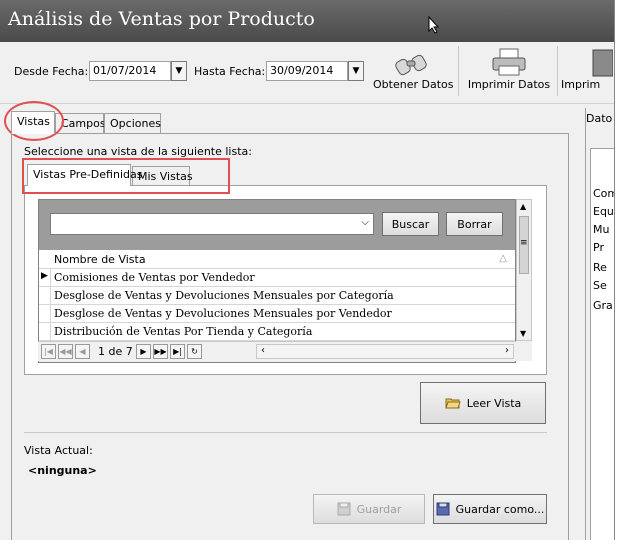 The image size is (637, 552). What do you see at coordinates (154, 277) in the screenshot?
I see `vista-name-cell: Comisiones de Ventas por Vendedor` at bounding box center [154, 277].